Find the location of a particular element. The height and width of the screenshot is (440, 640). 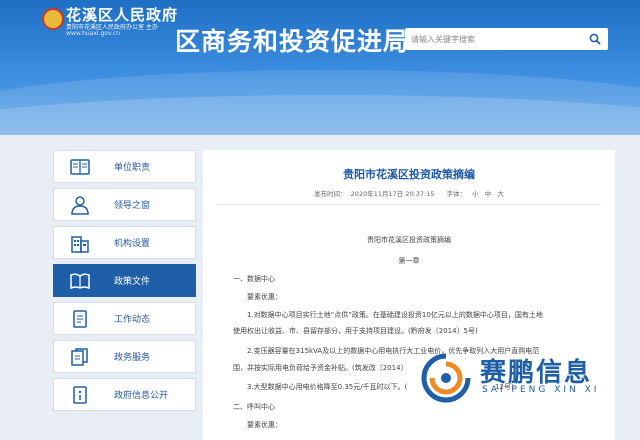

department-title: 区商务和投资促进局 is located at coordinates (292, 41).